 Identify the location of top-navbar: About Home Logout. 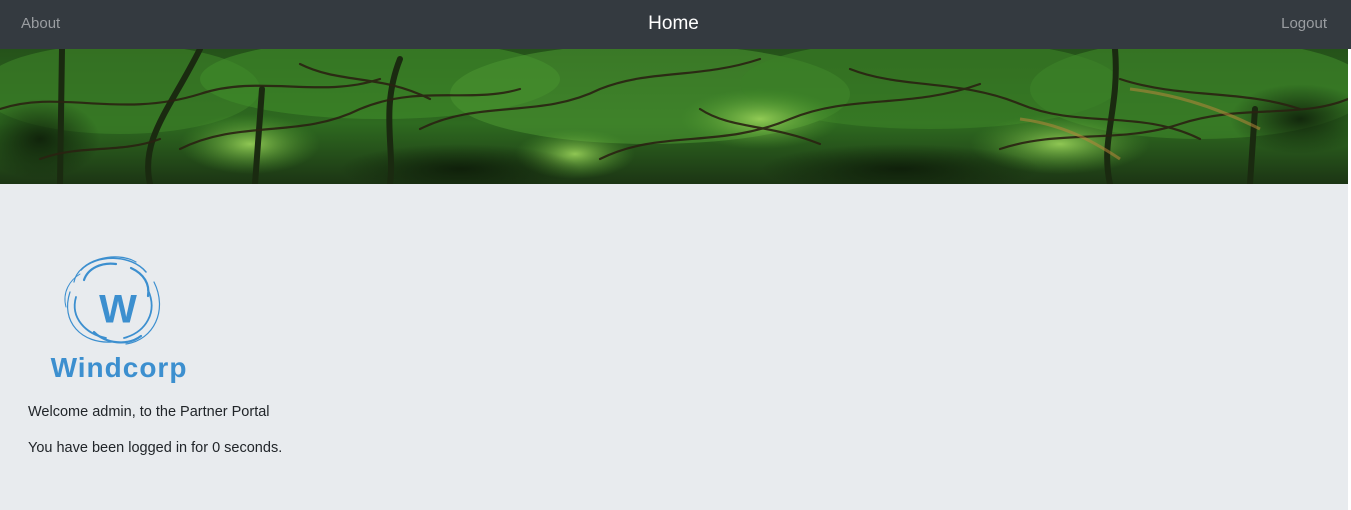
(675, 24).